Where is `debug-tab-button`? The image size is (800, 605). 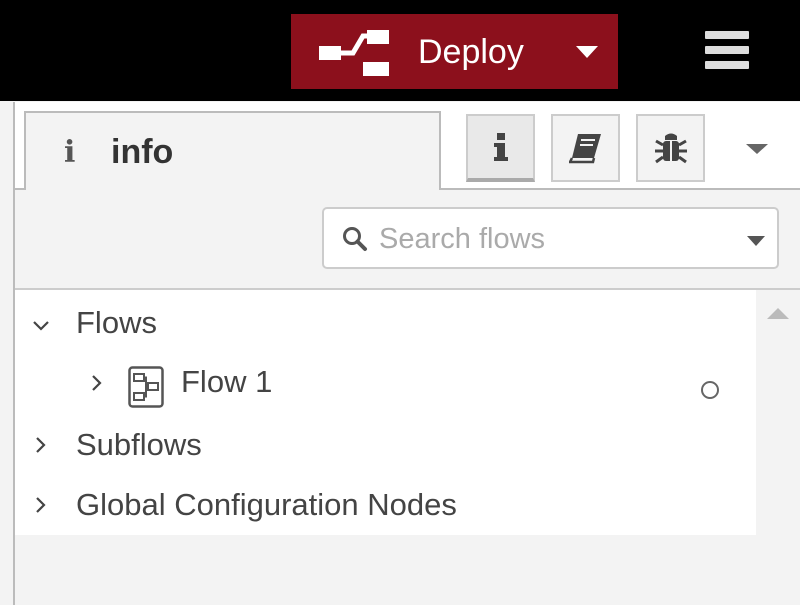
debug-tab-button is located at coordinates (670, 148).